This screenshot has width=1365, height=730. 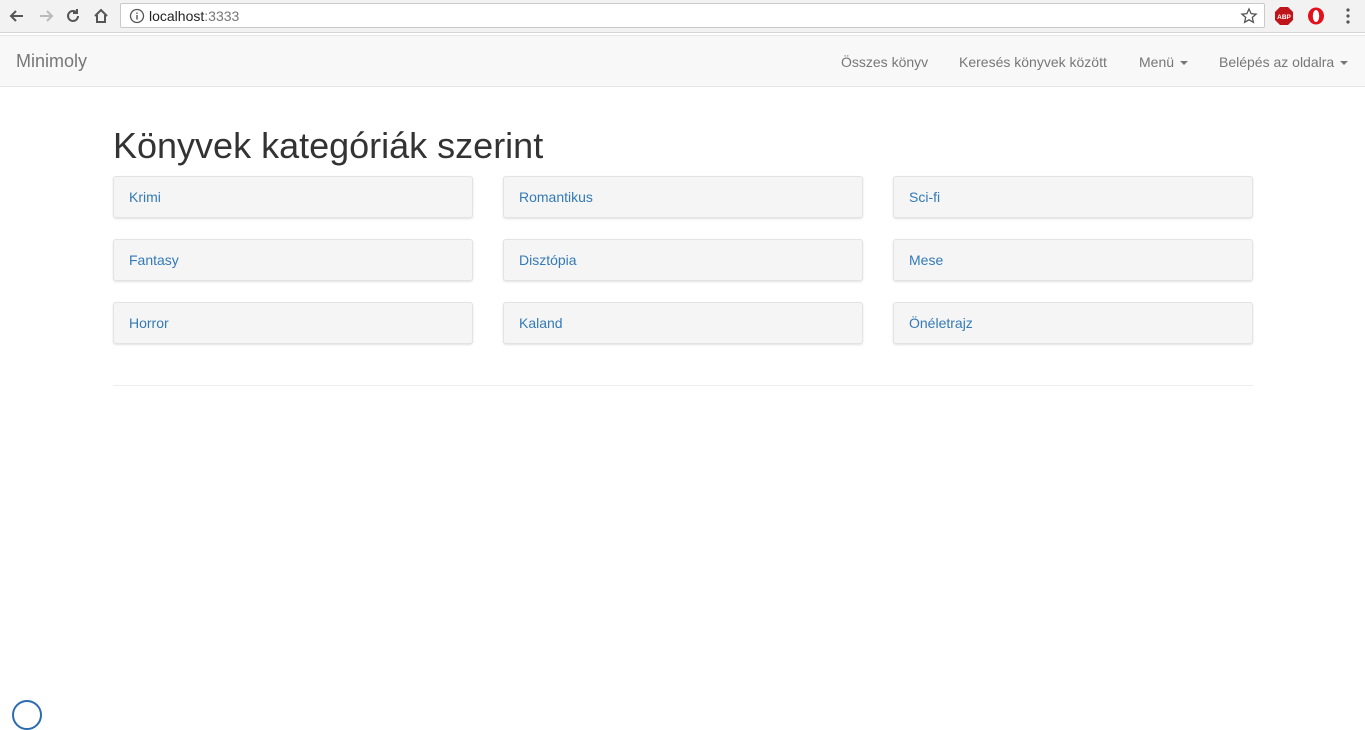 What do you see at coordinates (145, 197) in the screenshot?
I see `category-link-krimi: Krimi` at bounding box center [145, 197].